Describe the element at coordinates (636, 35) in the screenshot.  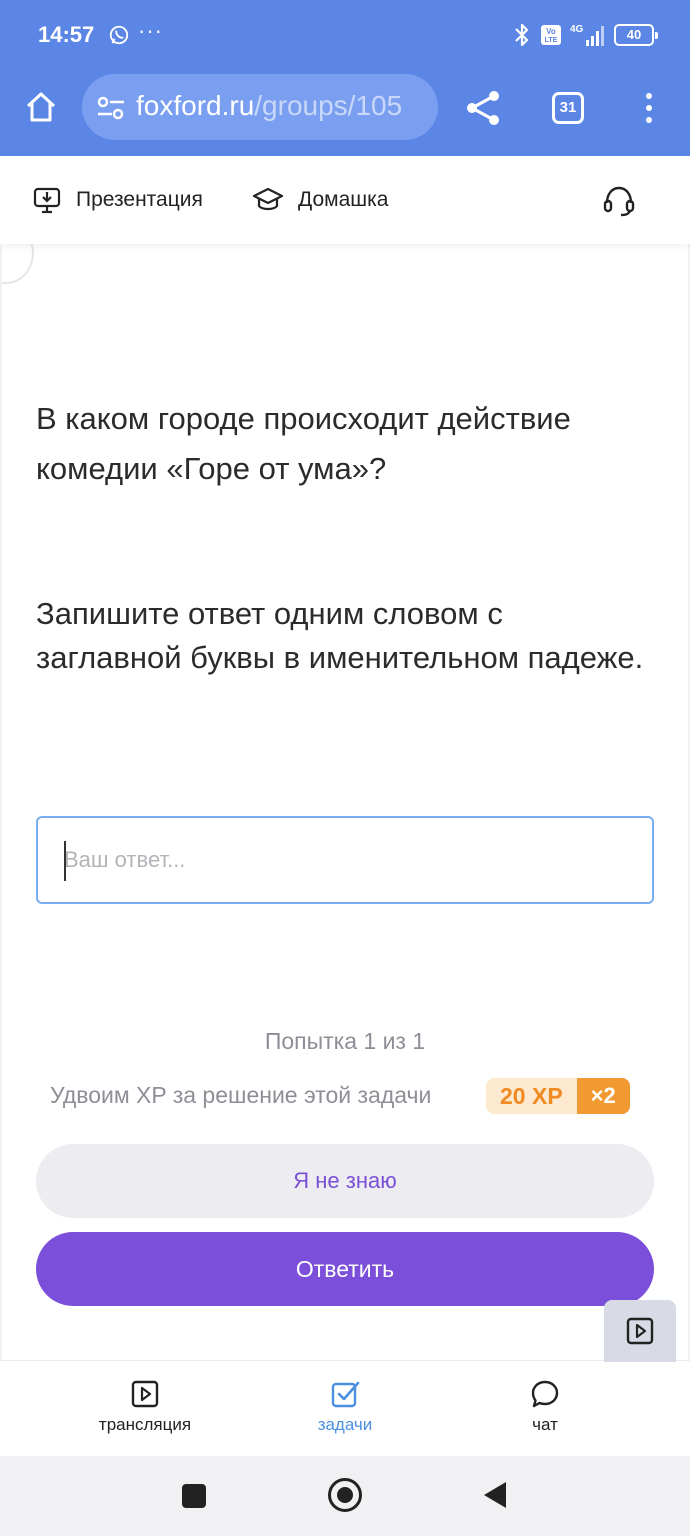
I see `battery-indicator: 40` at that location.